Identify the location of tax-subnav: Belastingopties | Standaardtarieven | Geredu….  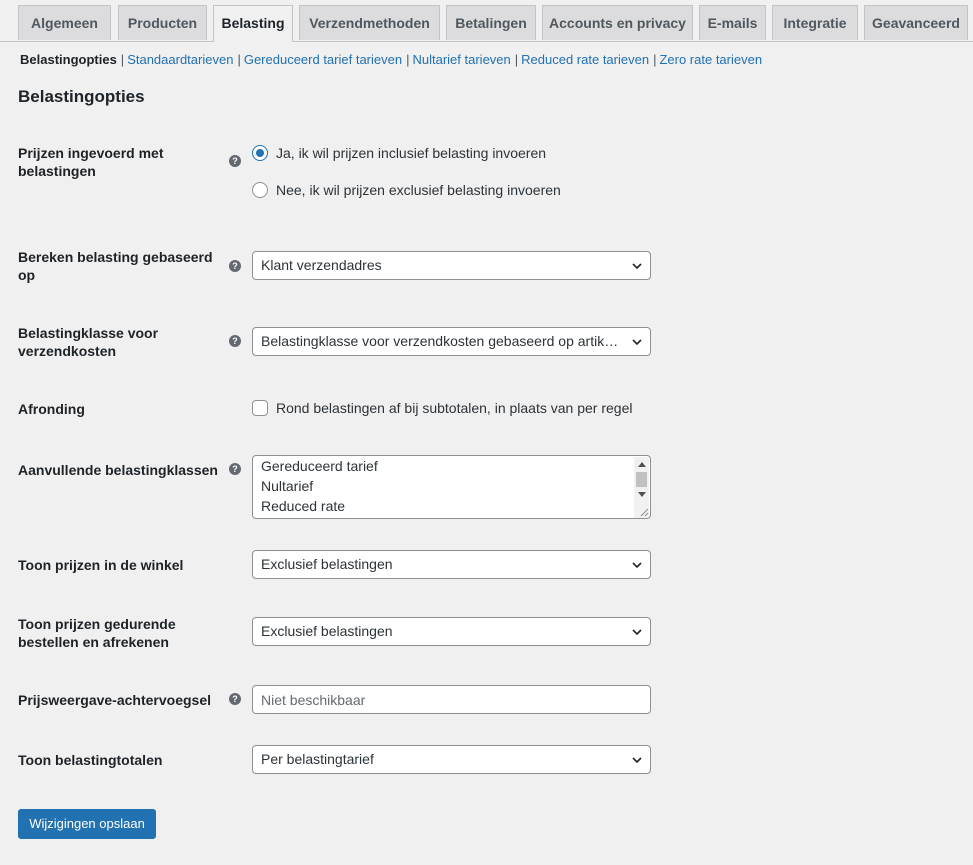
(391, 59).